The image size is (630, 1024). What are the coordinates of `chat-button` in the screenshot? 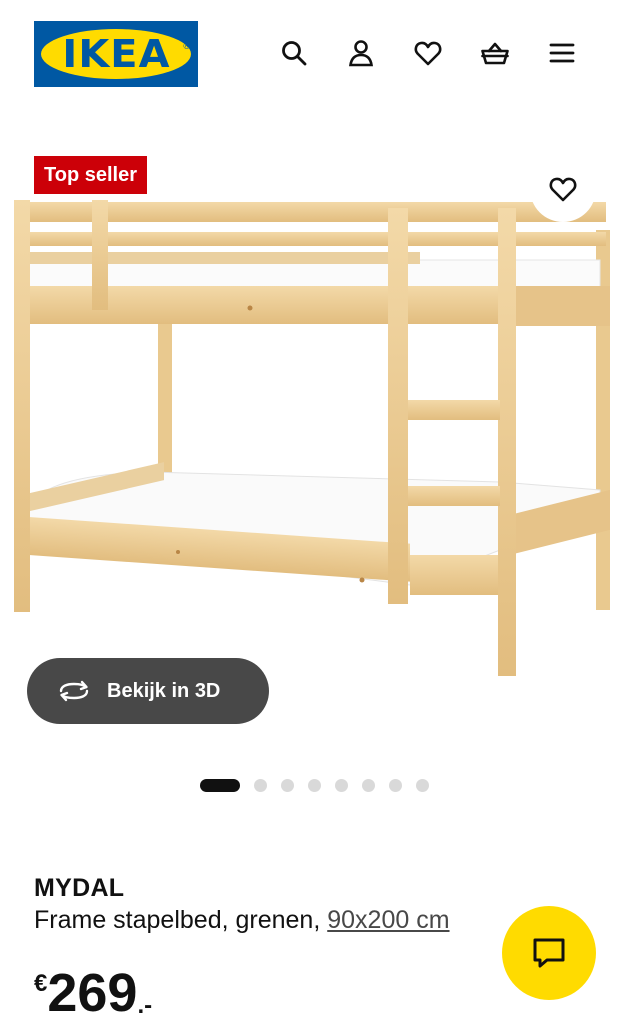 It's located at (549, 953).